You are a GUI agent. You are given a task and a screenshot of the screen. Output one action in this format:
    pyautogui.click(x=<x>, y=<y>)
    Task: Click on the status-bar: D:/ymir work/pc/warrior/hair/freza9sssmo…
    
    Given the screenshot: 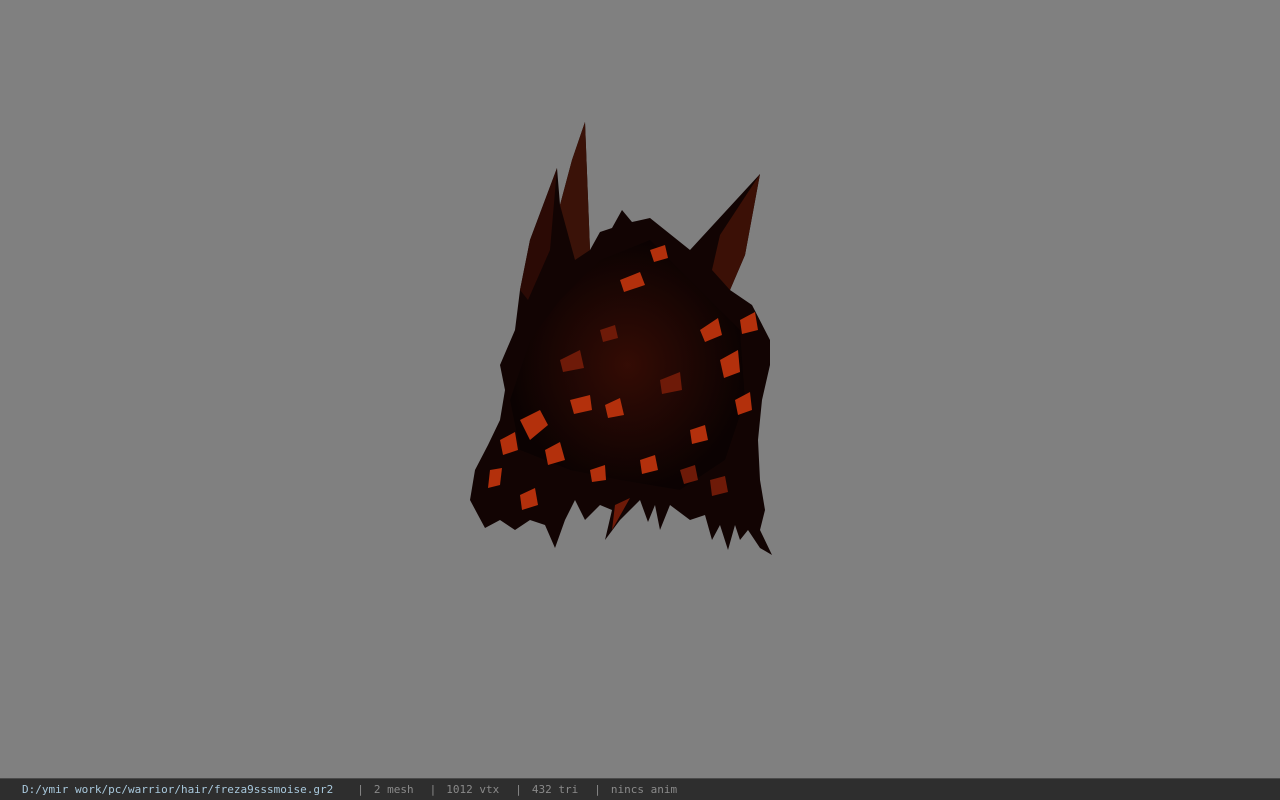 What is the action you would take?
    pyautogui.click(x=640, y=789)
    